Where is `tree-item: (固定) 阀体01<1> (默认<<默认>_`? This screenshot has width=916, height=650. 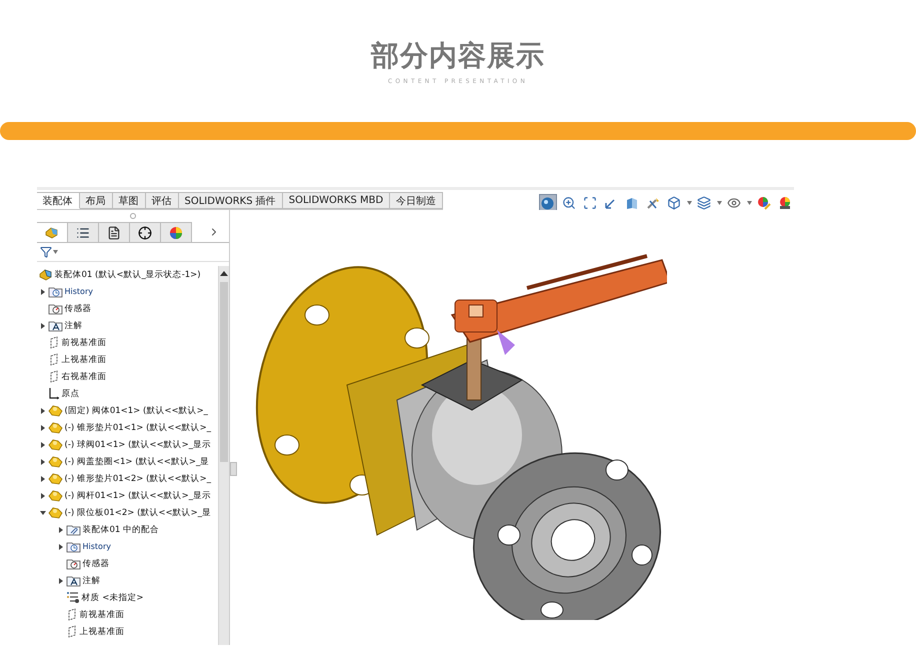 tree-item: (固定) 阀体01<1> (默认<<默认>_ is located at coordinates (136, 410).